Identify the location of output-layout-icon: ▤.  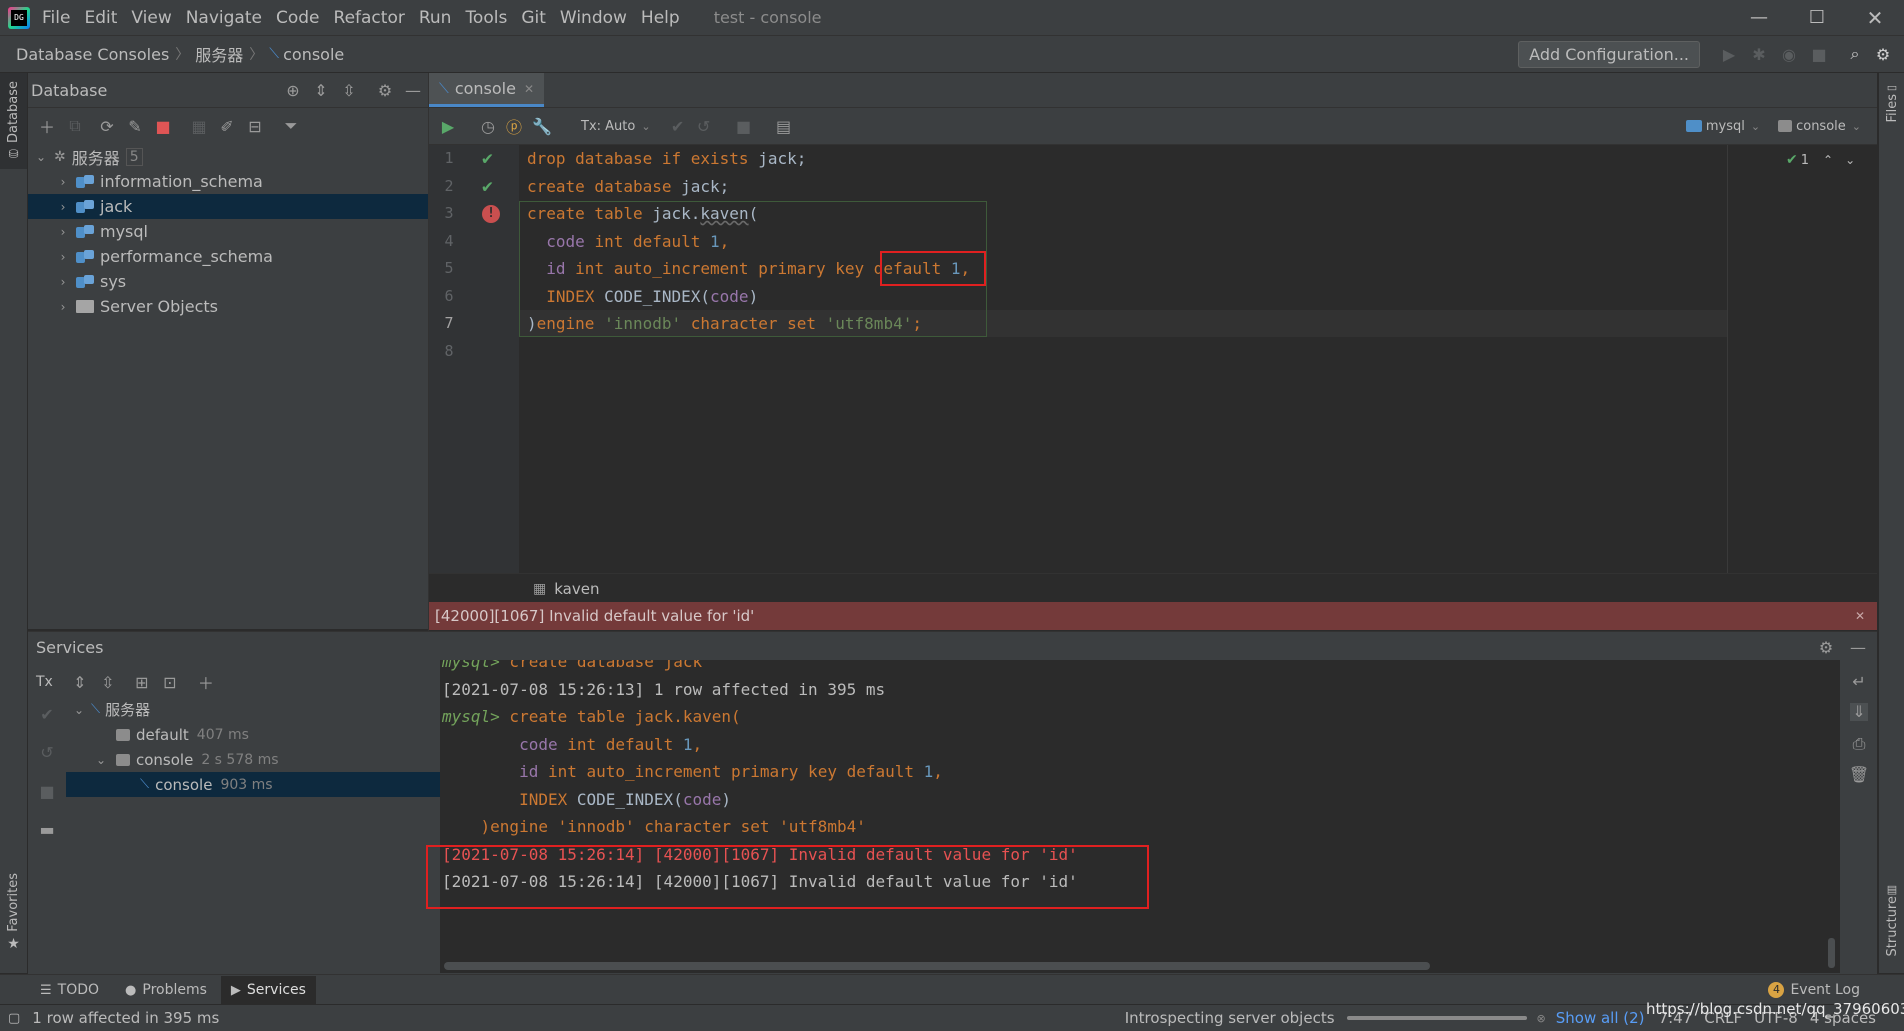
(784, 126).